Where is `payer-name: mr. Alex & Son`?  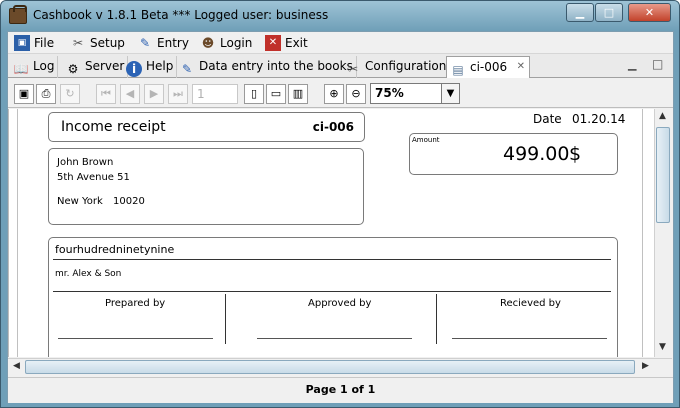 payer-name: mr. Alex & Son is located at coordinates (88, 274).